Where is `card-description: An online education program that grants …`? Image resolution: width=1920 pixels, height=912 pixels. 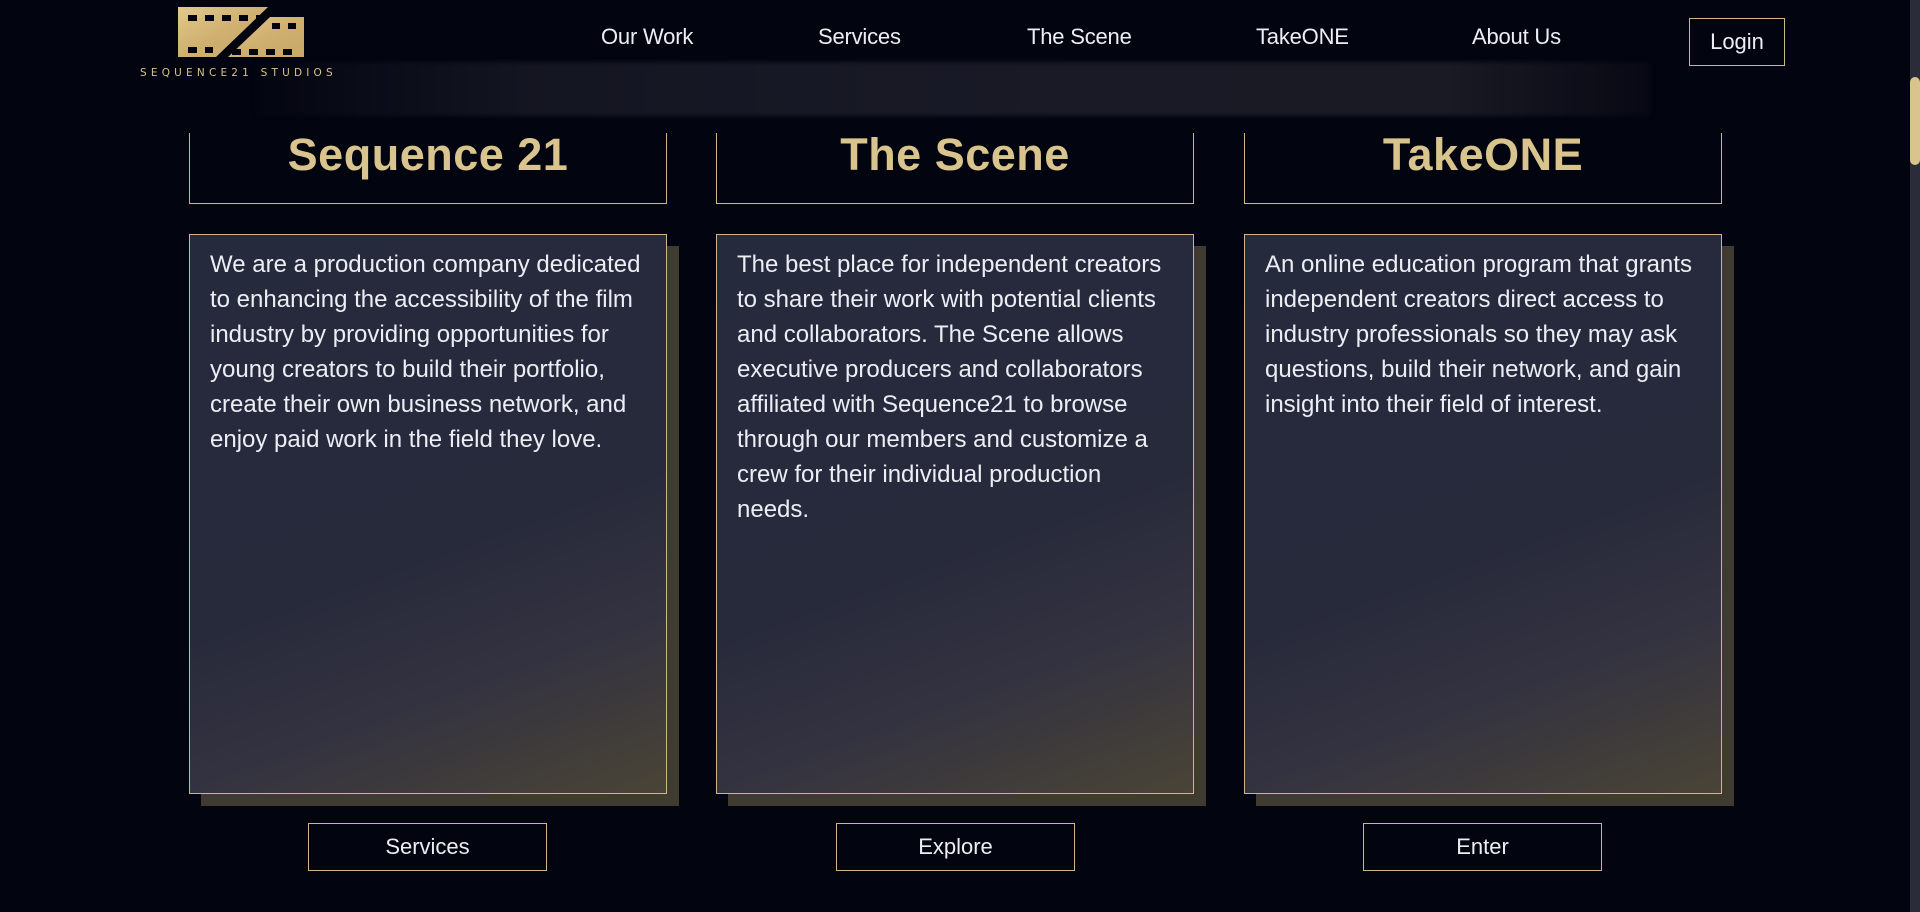
card-description: An online education program that grants … is located at coordinates (1478, 334).